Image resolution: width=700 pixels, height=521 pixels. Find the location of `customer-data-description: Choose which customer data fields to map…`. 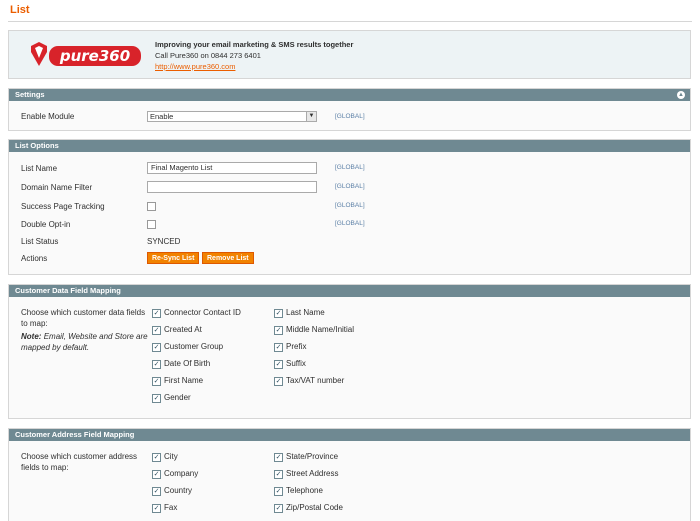

customer-data-description: Choose which customer data fields to map… is located at coordinates (83, 318).